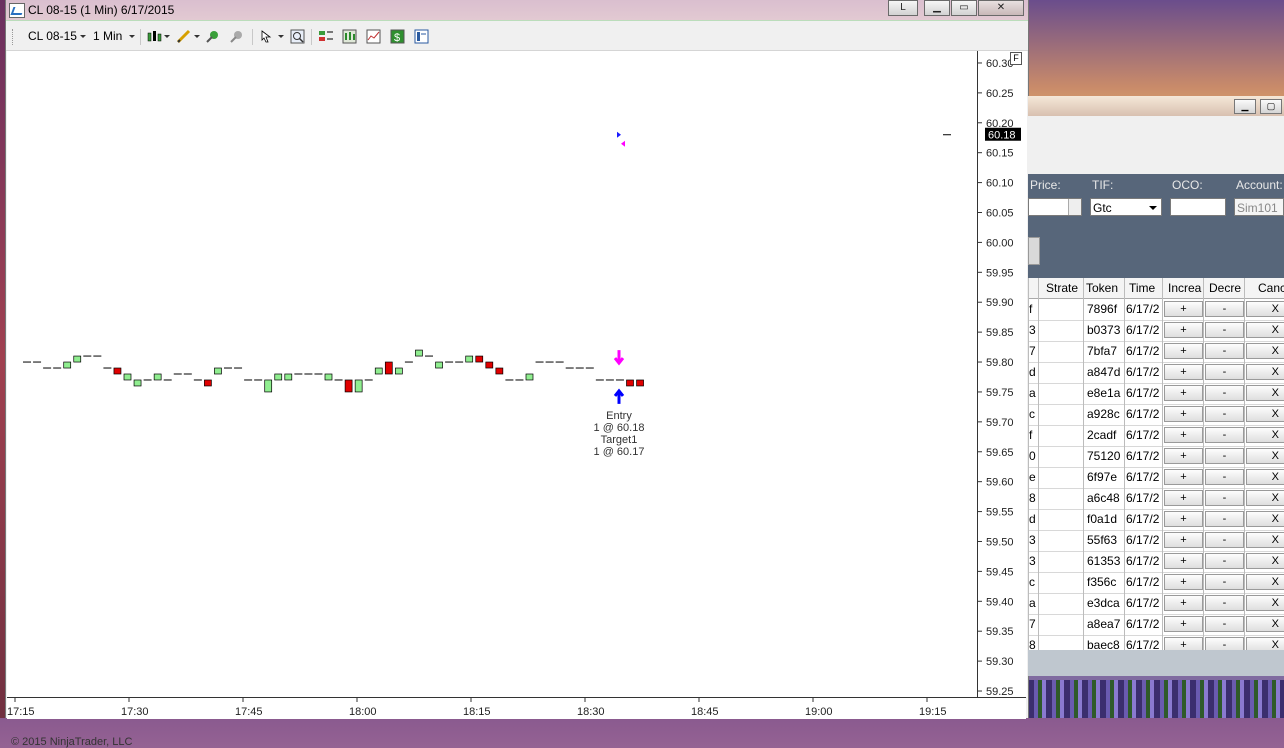 Image resolution: width=1284 pixels, height=748 pixels. I want to click on table-row: 8 a6c48 6/17/2 + - X, so click(1156, 499).